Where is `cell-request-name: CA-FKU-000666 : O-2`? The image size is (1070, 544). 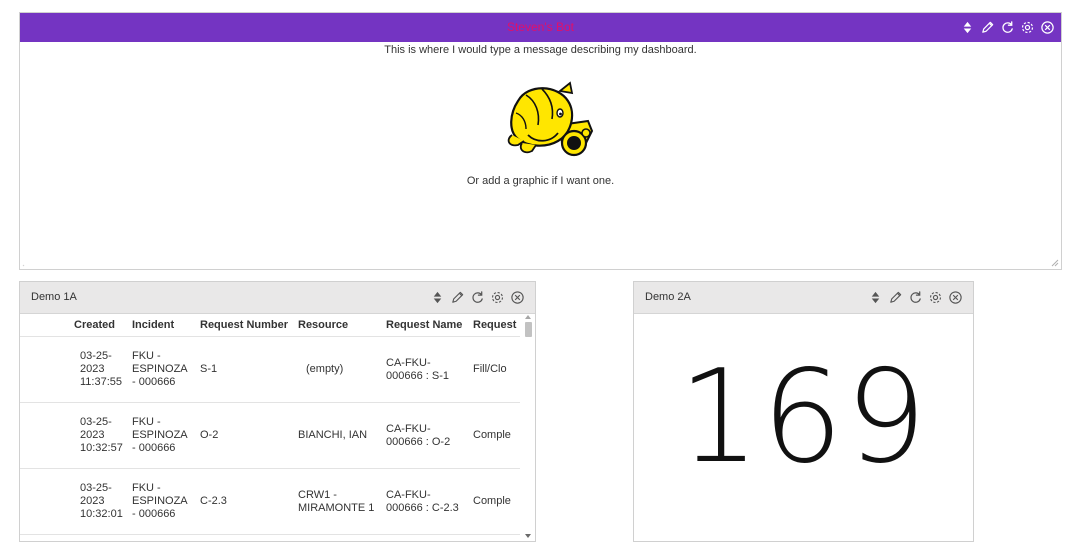
cell-request-name: CA-FKU-000666 : O-2 is located at coordinates (425, 435).